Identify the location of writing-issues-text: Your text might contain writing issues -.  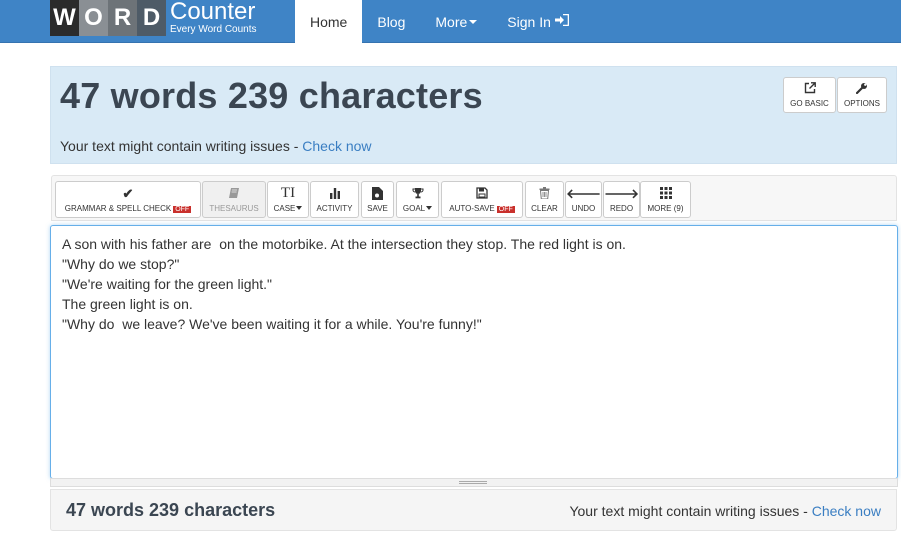
(181, 146).